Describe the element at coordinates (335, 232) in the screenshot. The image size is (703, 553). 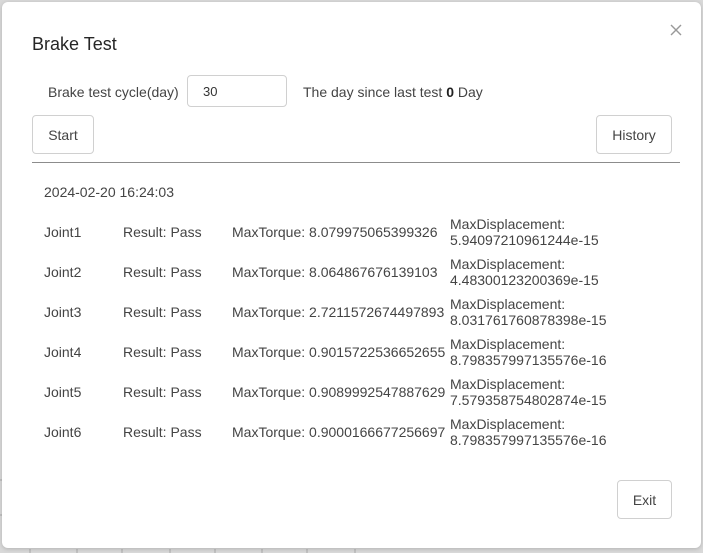
I see `joint-max-torque: MaxTorque: 8.079975065399326` at that location.